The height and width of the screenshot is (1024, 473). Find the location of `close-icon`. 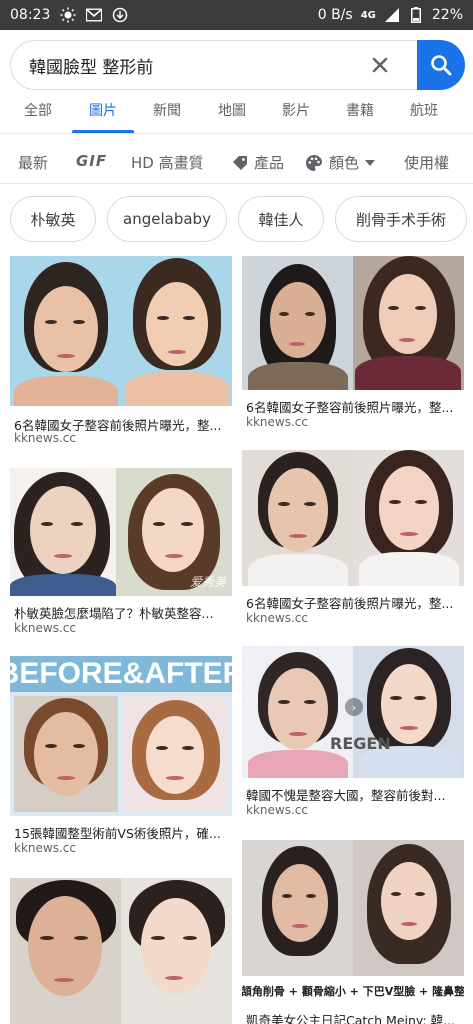

close-icon is located at coordinates (380, 65).